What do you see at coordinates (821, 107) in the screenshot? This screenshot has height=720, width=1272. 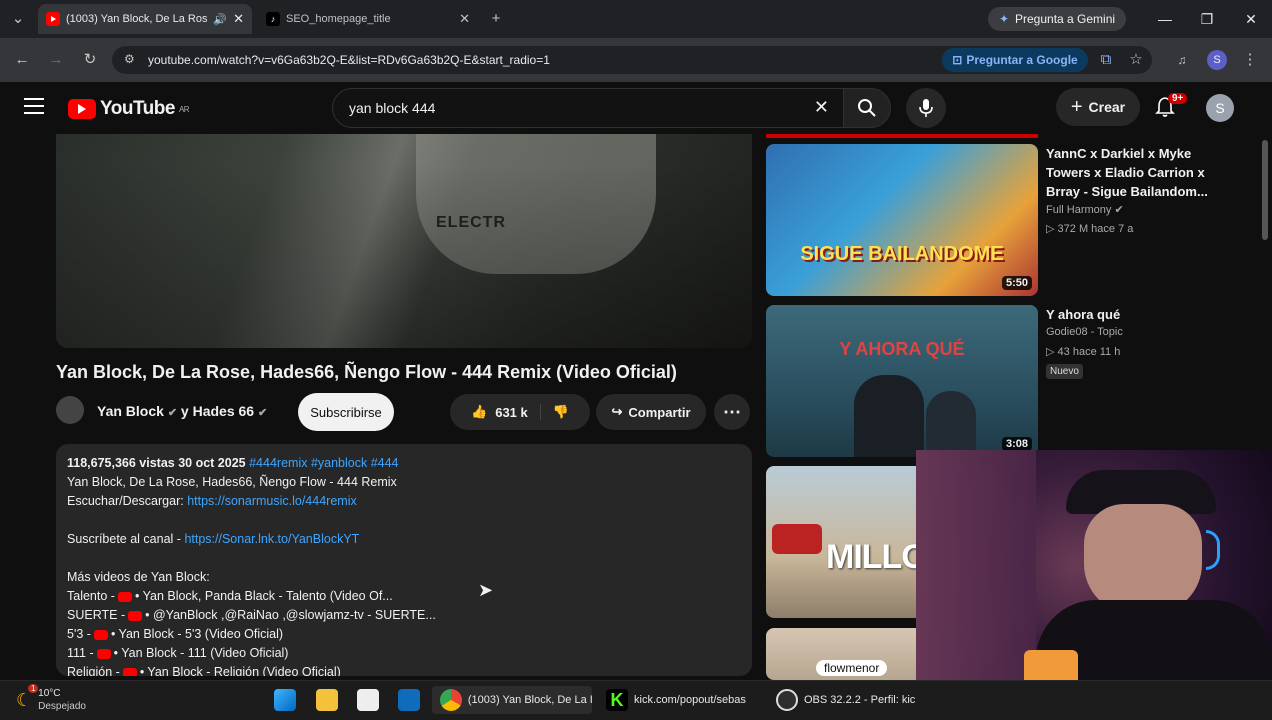 I see `clear-search-icon: ✕` at bounding box center [821, 107].